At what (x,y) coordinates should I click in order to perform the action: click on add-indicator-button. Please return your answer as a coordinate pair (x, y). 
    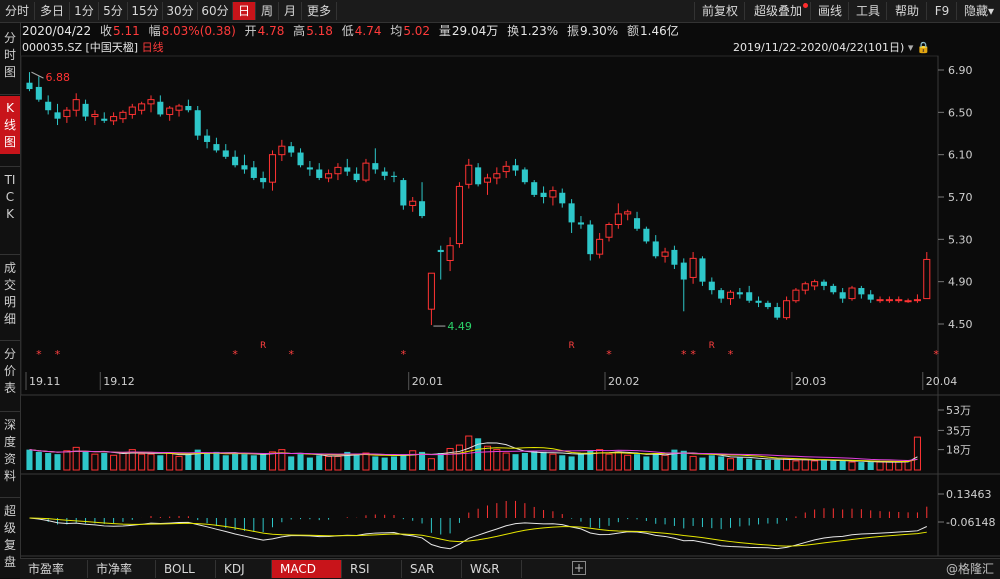
    Looking at the image, I should click on (579, 568).